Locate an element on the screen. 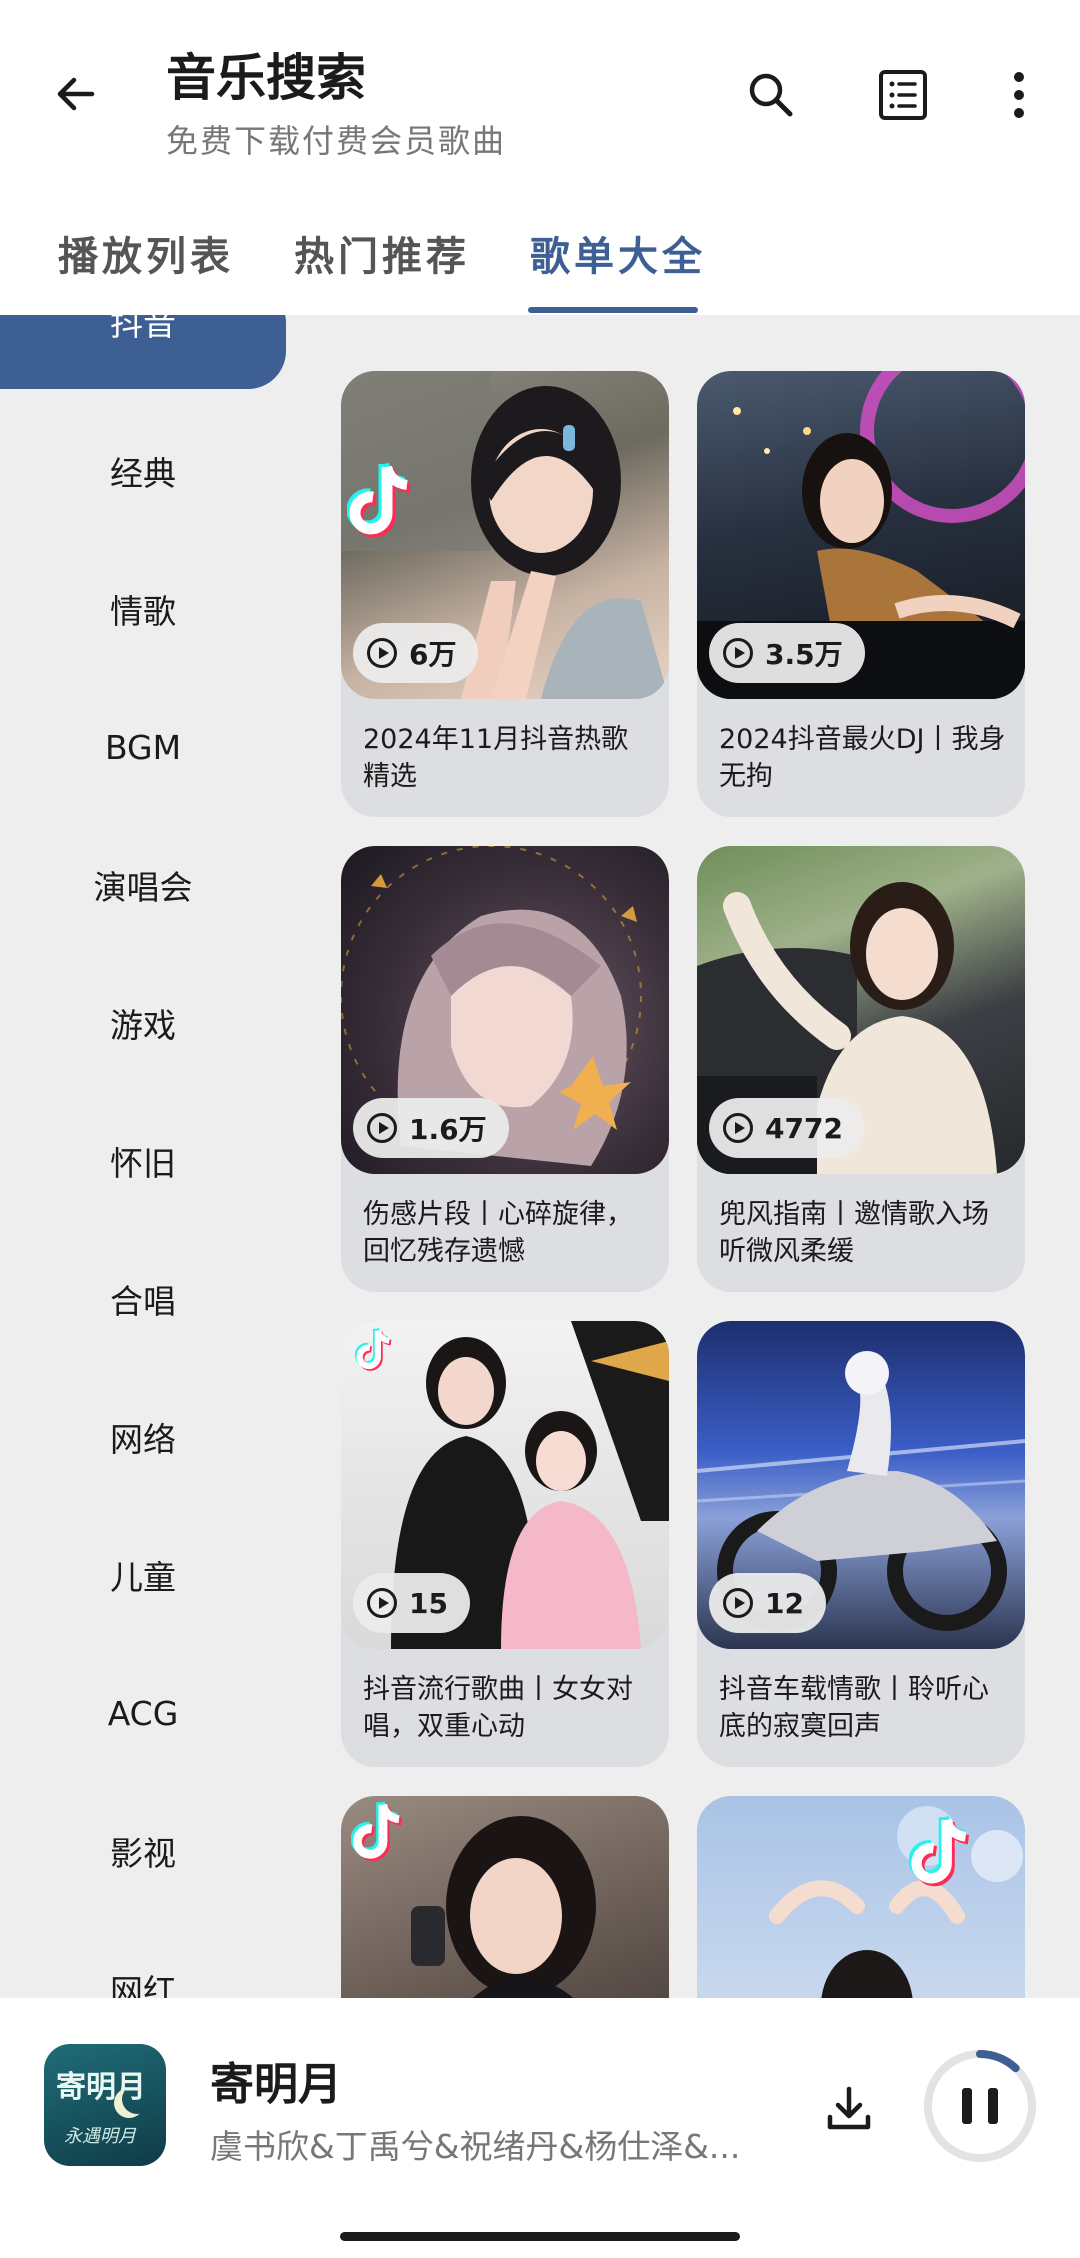  playlist-card: 1.6万 伤感片段丨心碎旋律，回忆残存遗憾 is located at coordinates (505, 1069).